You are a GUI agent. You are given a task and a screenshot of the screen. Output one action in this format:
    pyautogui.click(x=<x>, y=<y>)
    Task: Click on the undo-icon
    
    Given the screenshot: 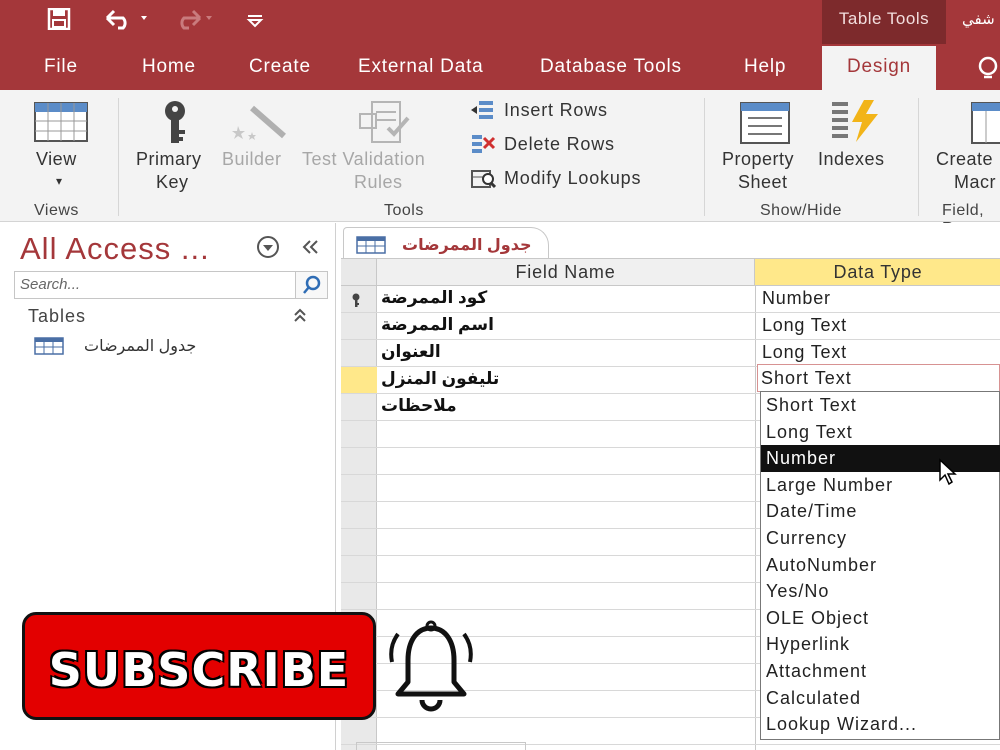 What is the action you would take?
    pyautogui.click(x=126, y=21)
    